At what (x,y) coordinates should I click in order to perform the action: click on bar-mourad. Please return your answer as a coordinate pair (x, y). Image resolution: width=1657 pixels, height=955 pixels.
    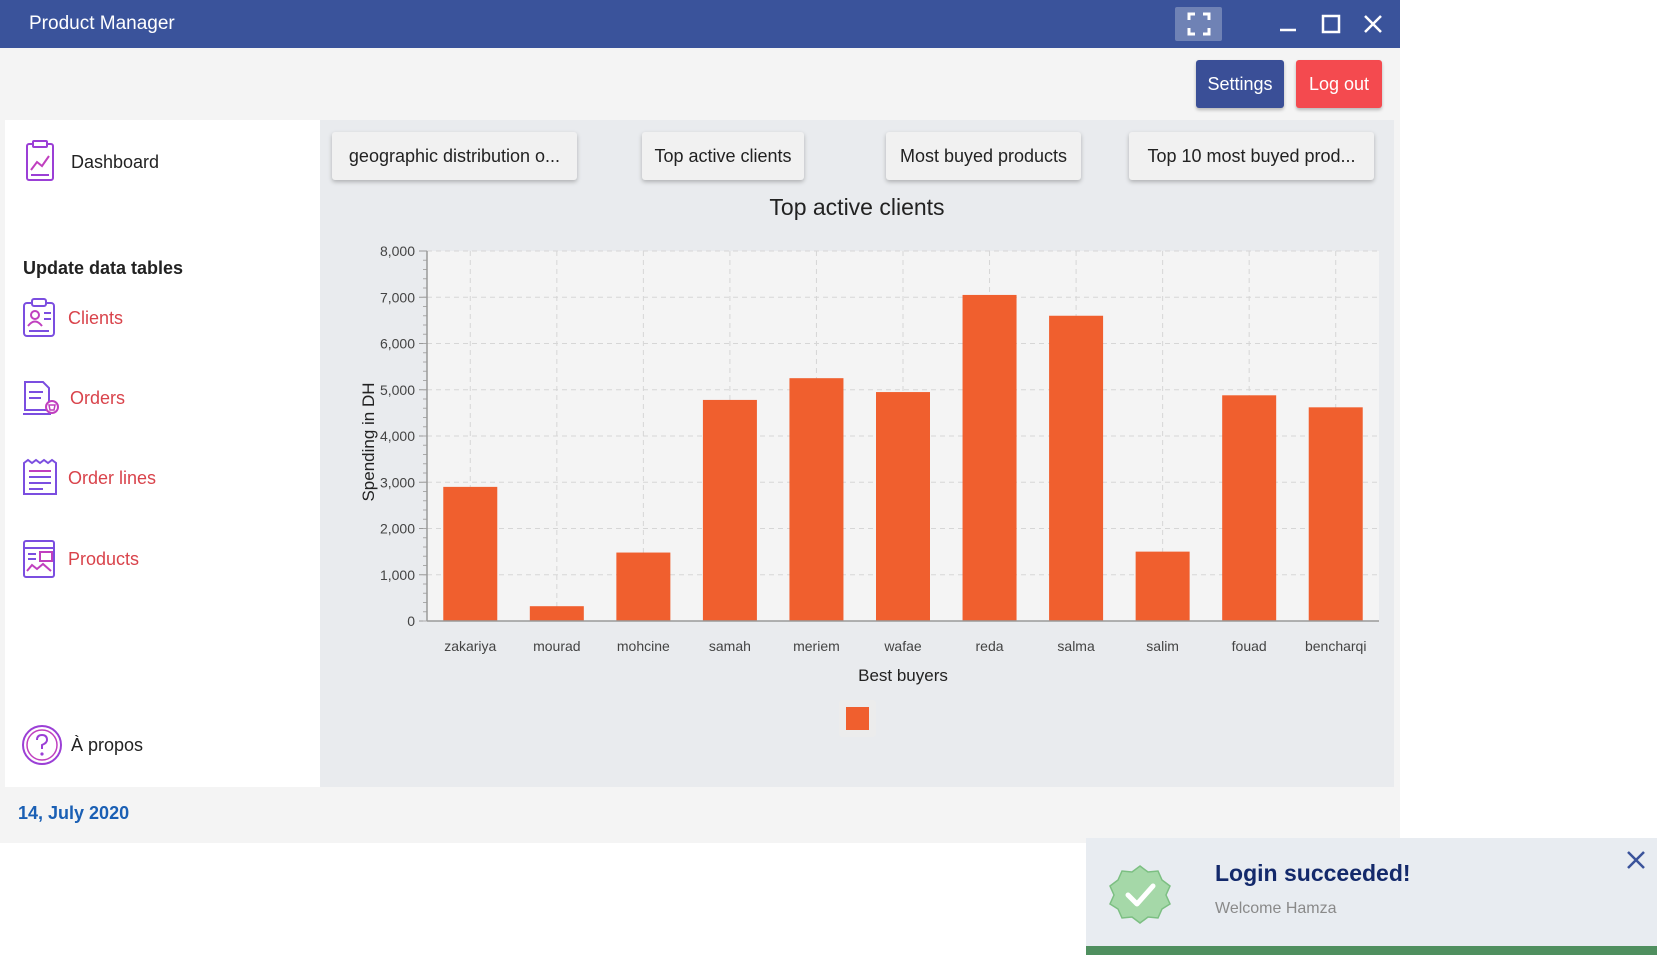
    Looking at the image, I should click on (556, 613).